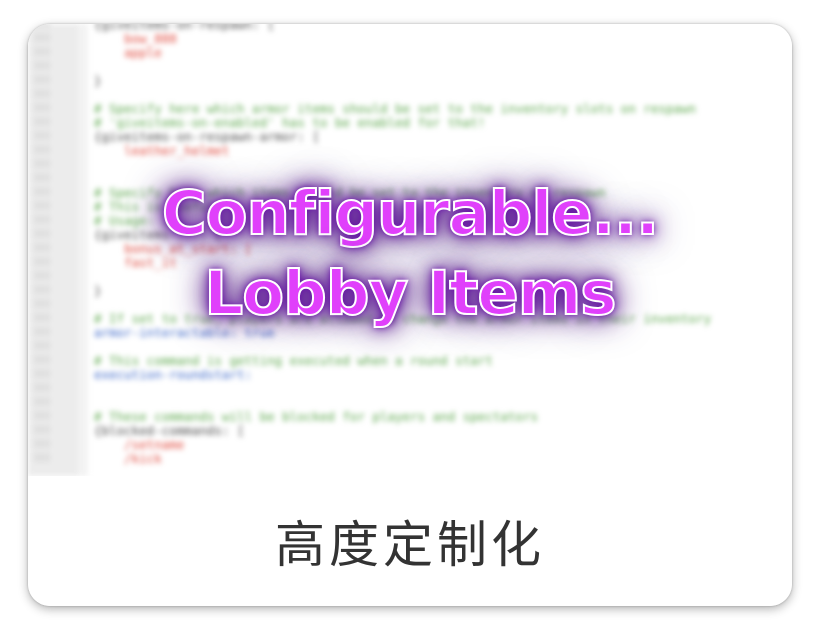 Image resolution: width=820 pixels, height=628 pixels. What do you see at coordinates (128, 52) in the screenshot?
I see `code-line: apple` at bounding box center [128, 52].